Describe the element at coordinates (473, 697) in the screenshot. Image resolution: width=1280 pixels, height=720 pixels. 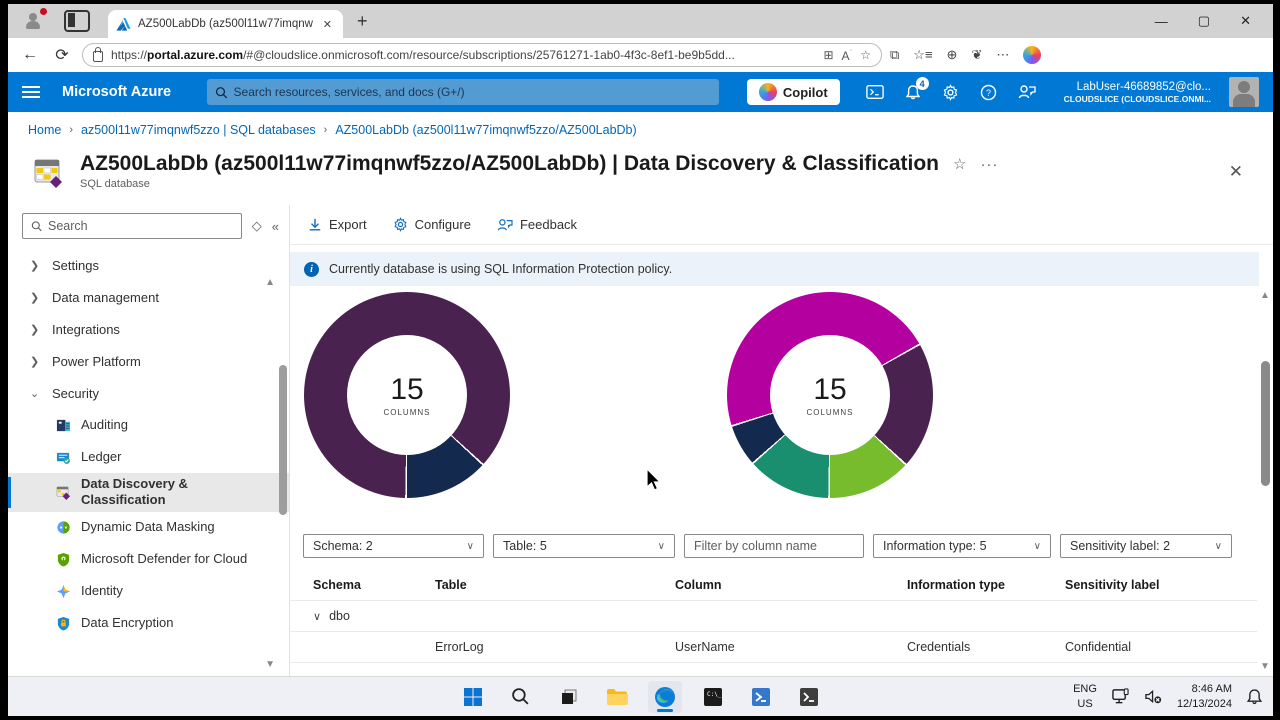
I see `start-button` at that location.